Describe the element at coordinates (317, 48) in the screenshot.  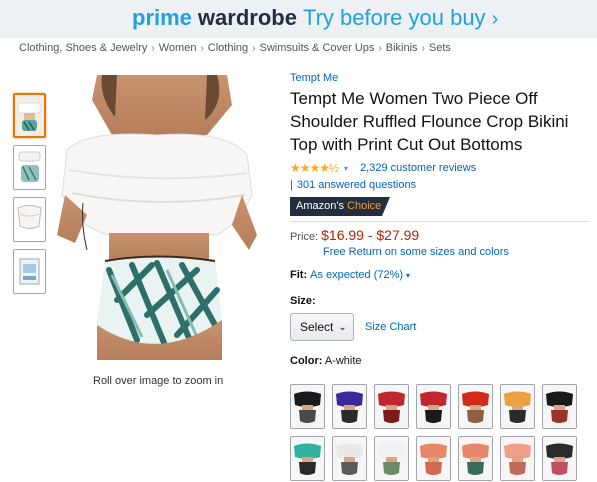
I see `breadcrumb-link: Swimsuits & Cover Ups` at that location.